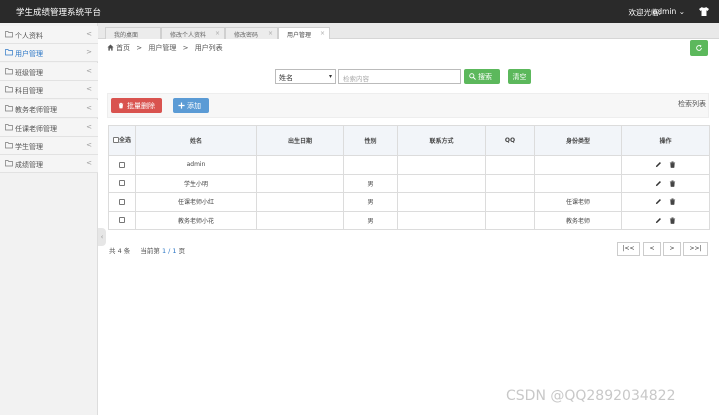  I want to click on tab-edit-profile: 修改个人资料 ×, so click(193, 33).